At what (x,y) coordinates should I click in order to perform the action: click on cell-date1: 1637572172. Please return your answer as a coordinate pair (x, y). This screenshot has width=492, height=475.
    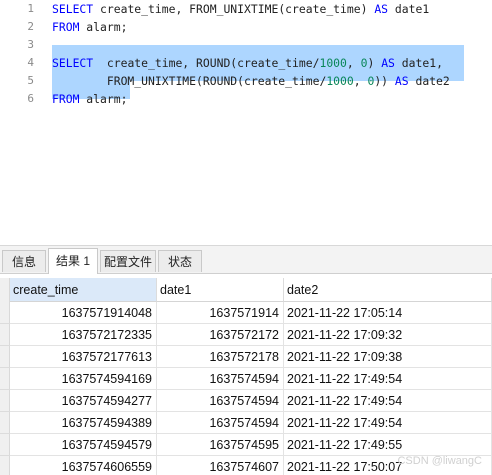
    Looking at the image, I should click on (220, 335).